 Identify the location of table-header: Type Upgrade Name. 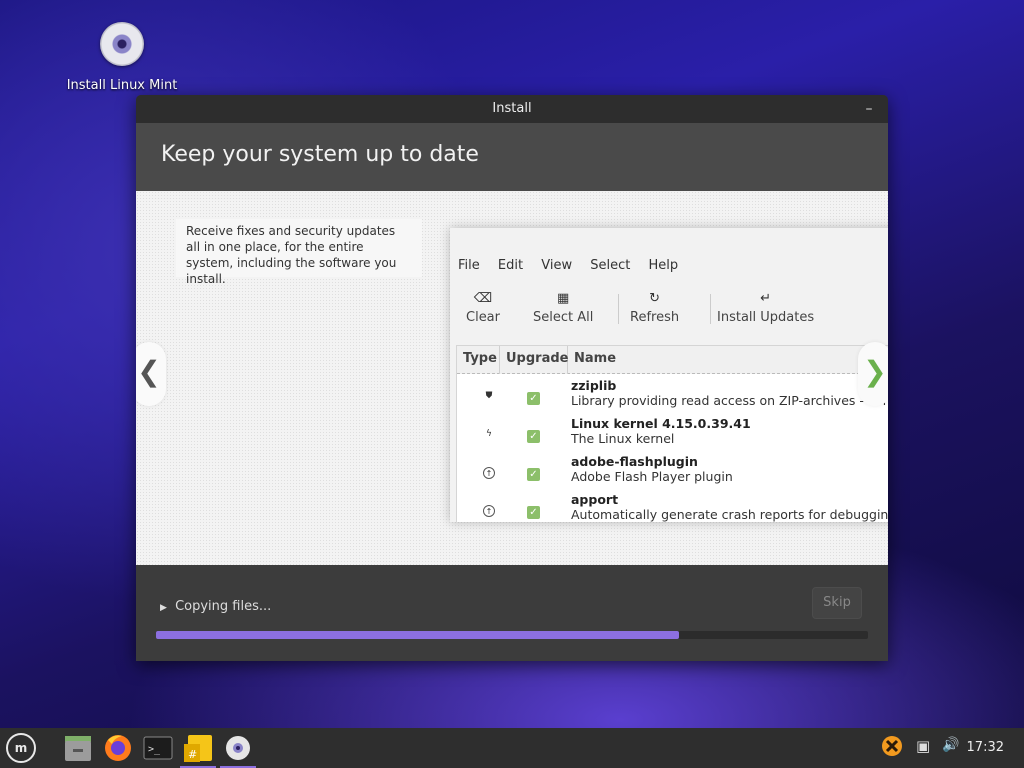
(672, 360).